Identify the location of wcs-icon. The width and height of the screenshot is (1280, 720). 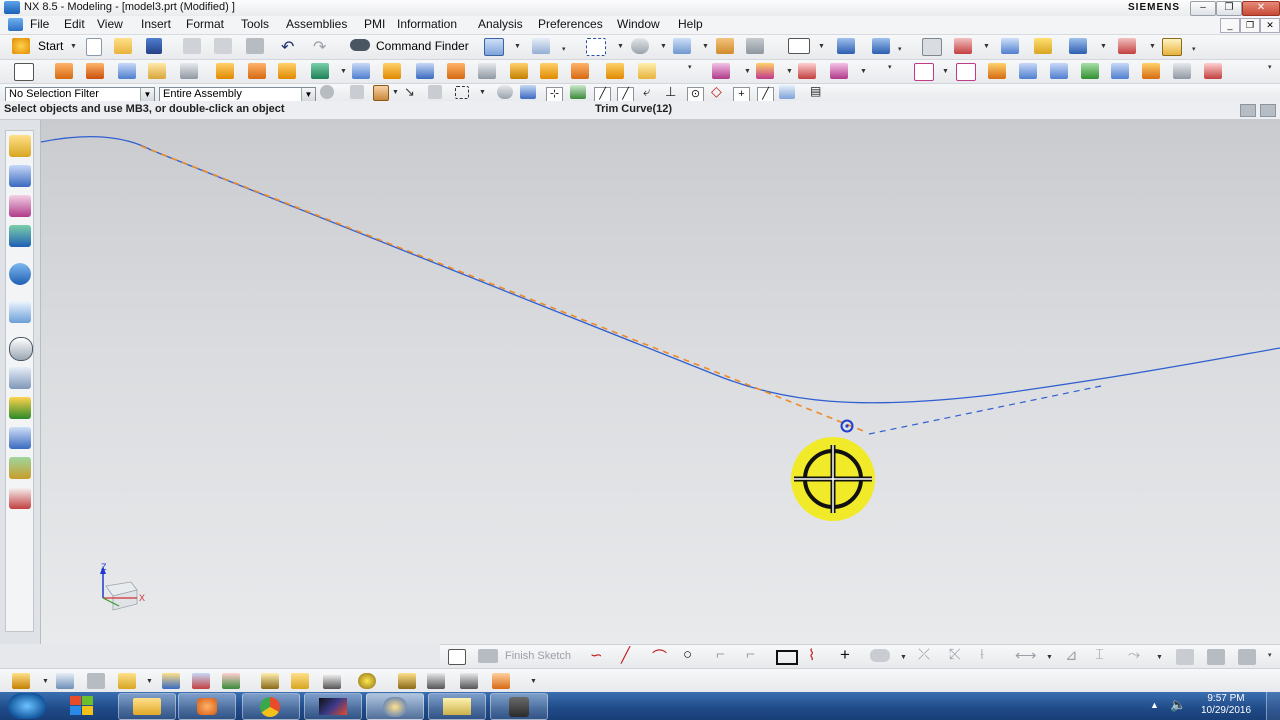
(881, 46).